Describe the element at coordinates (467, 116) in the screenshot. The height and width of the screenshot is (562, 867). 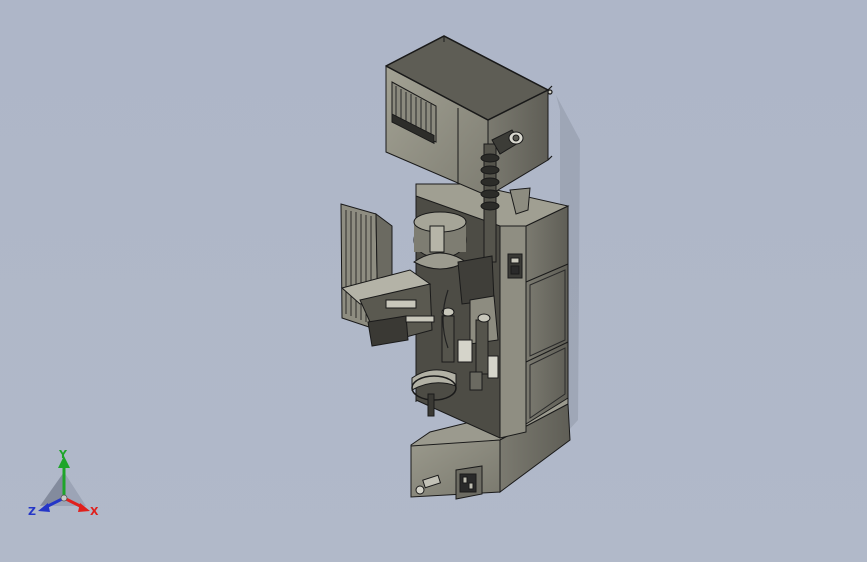
I see `top-hopper` at that location.